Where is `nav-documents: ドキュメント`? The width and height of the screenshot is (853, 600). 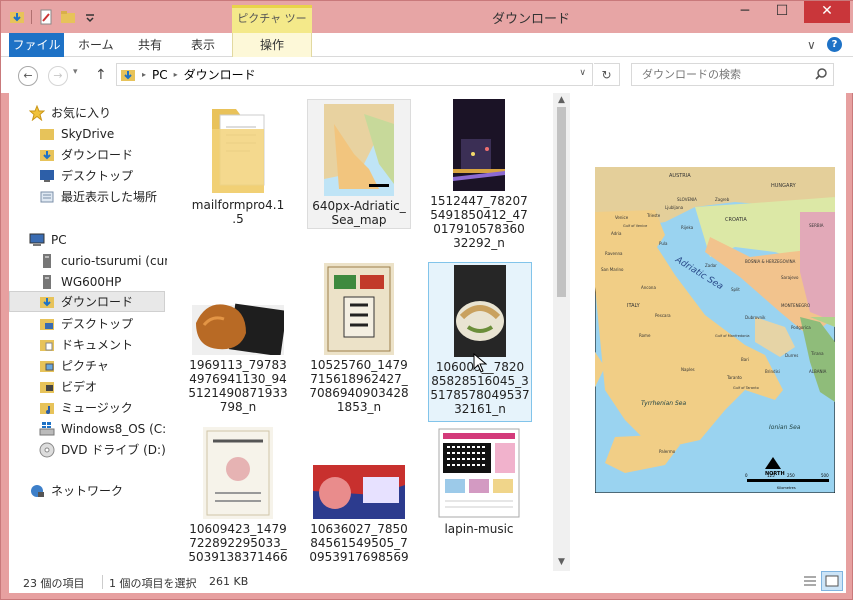 nav-documents: ドキュメント is located at coordinates (86, 344).